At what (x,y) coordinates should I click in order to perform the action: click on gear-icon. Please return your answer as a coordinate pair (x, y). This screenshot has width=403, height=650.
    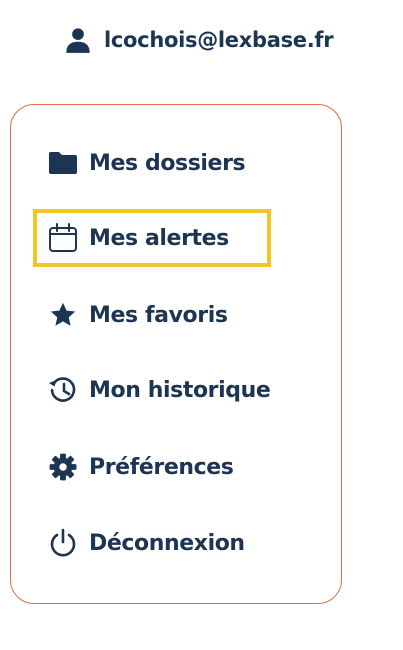
    Looking at the image, I should click on (63, 467).